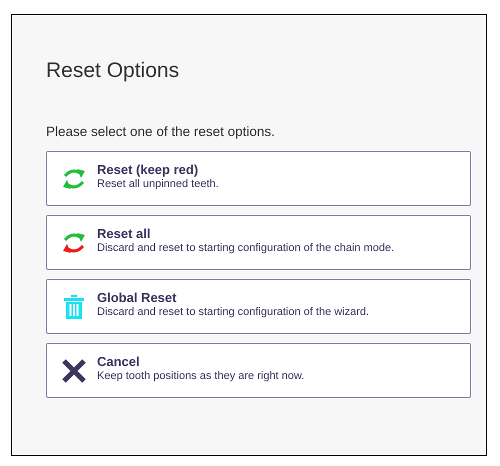  I want to click on option-description: Discard and reset to starting configuration of the wizard., so click(233, 312).